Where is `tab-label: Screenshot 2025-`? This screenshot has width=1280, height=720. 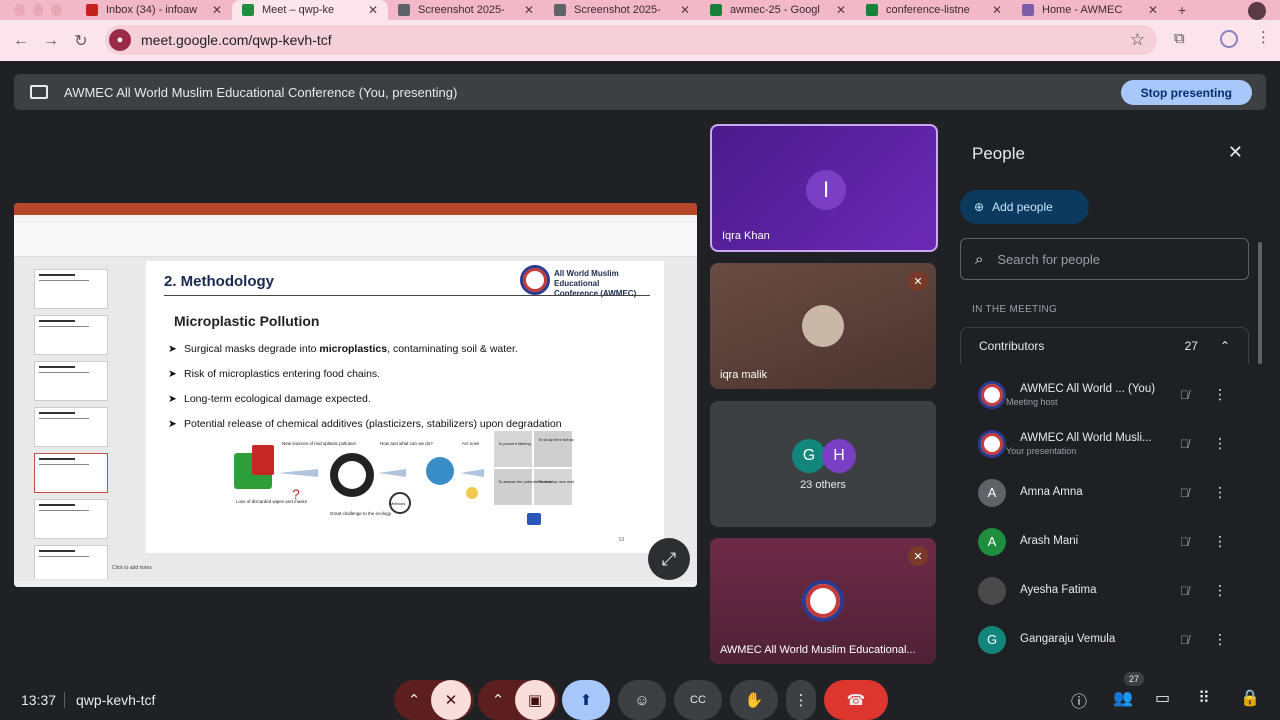 tab-label: Screenshot 2025- is located at coordinates (461, 10).